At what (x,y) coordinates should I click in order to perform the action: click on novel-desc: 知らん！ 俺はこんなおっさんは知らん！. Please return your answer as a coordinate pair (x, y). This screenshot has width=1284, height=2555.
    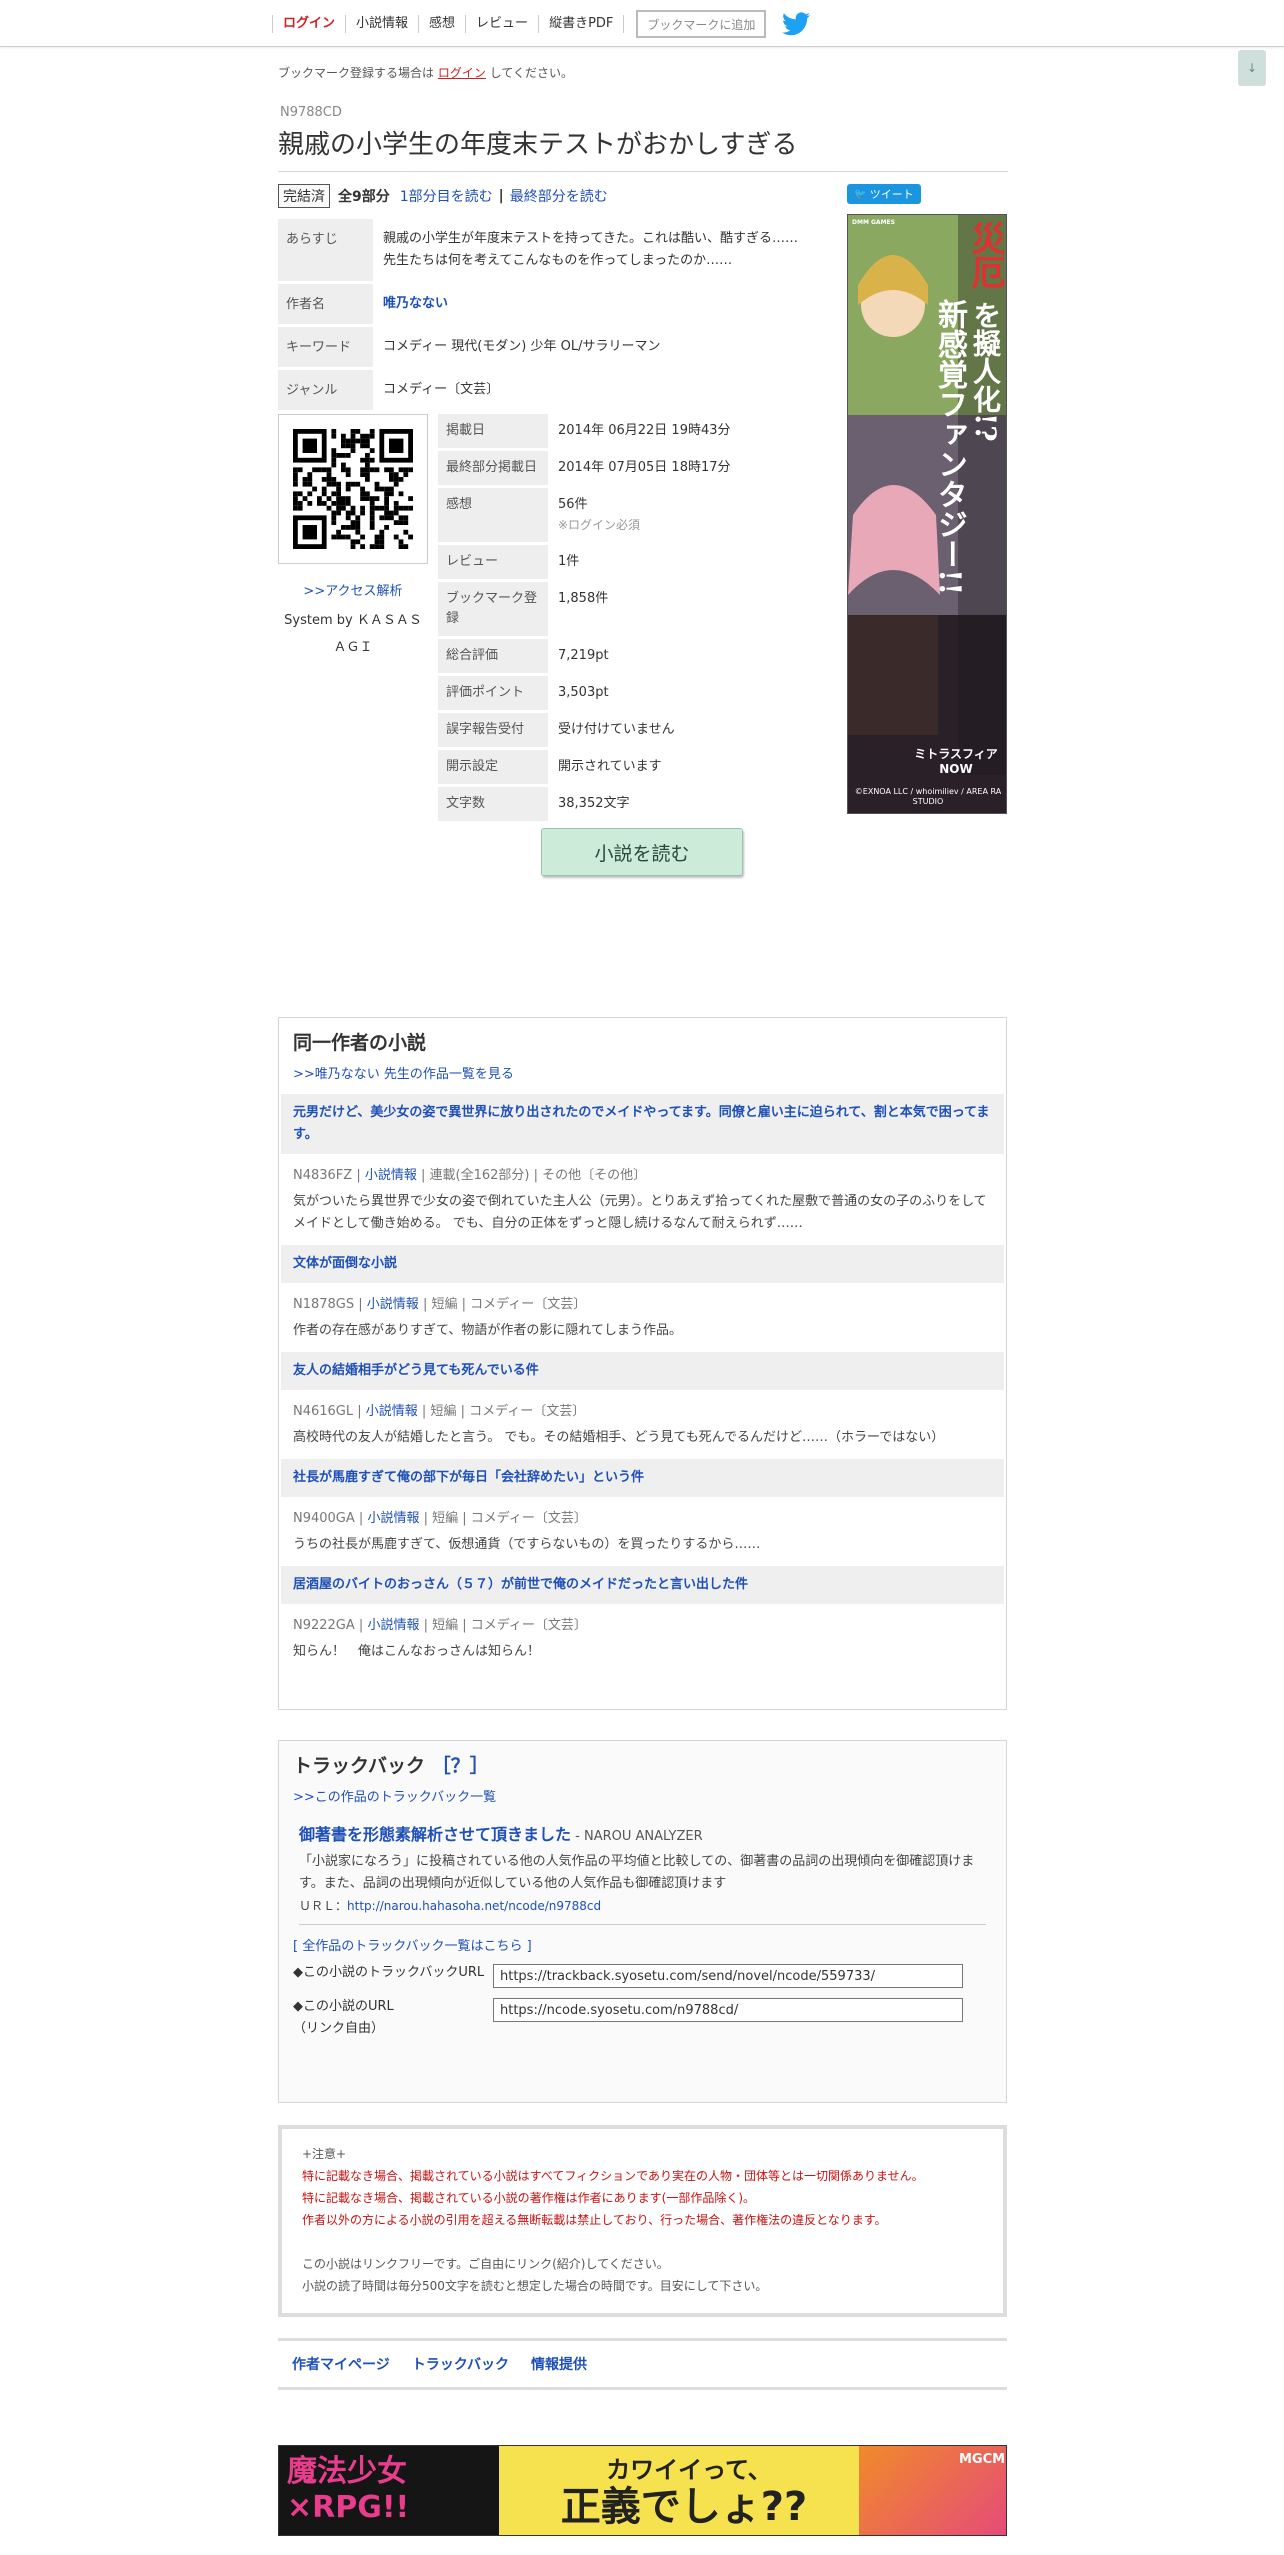
    Looking at the image, I should click on (417, 1651).